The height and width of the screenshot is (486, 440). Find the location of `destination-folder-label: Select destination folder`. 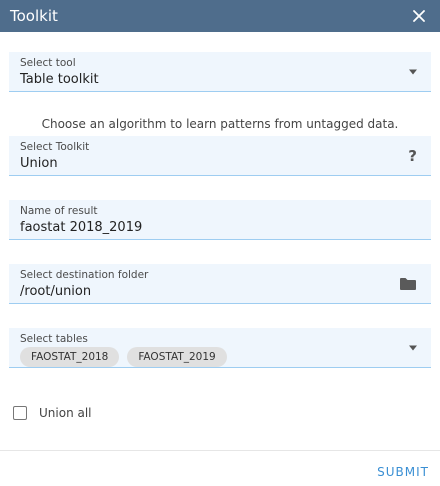

destination-folder-label: Select destination folder is located at coordinates (84, 275).